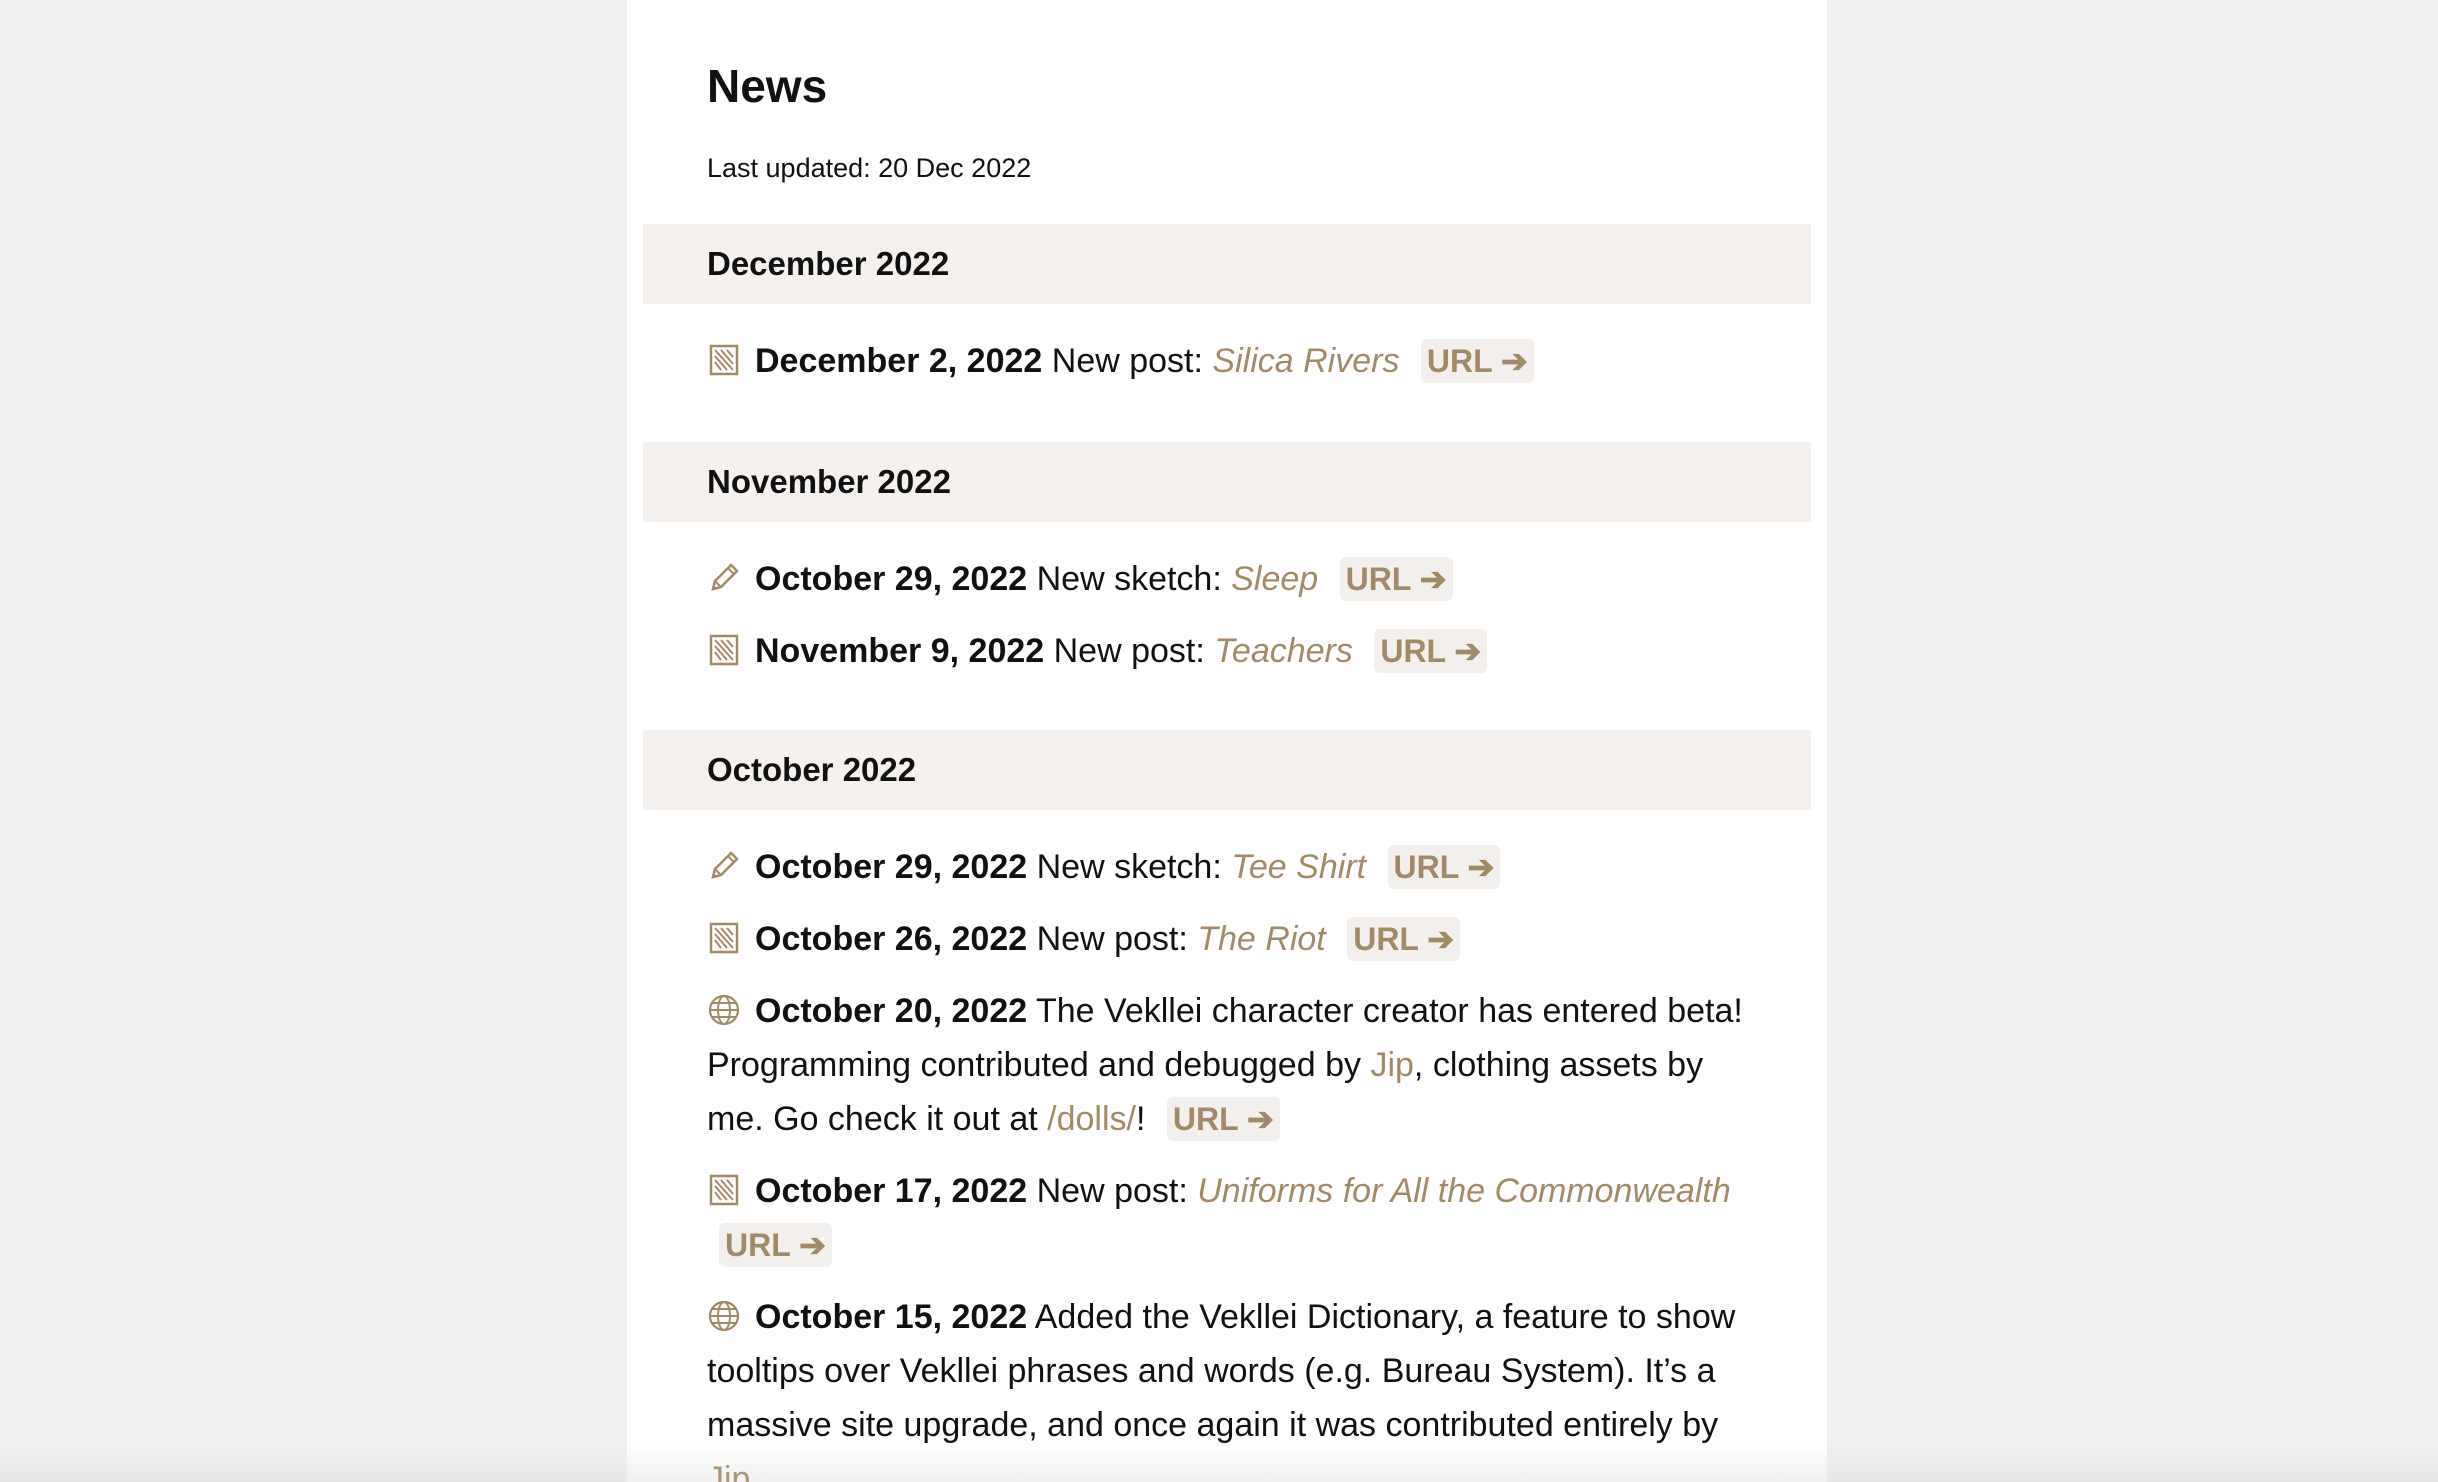 This screenshot has height=1482, width=2438. What do you see at coordinates (1227, 482) in the screenshot?
I see `month-header-november-2022: November 2022` at bounding box center [1227, 482].